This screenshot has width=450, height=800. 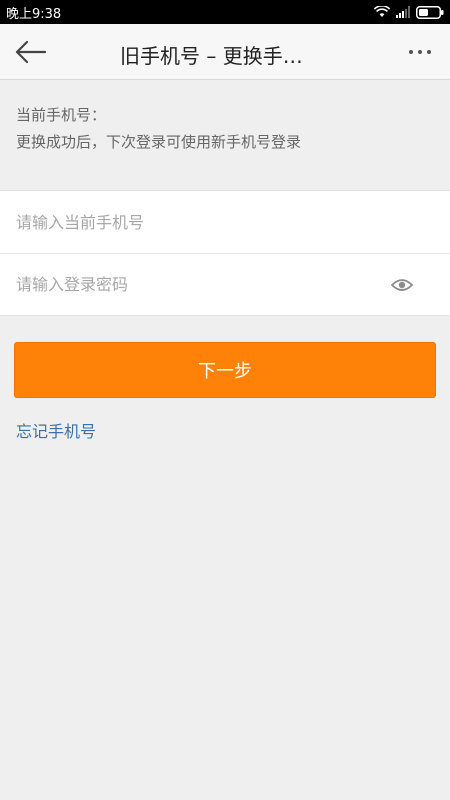 I want to click on info-section: 当前手机号： 更换成功后，下次登录可使用新手机号登录, so click(x=225, y=135).